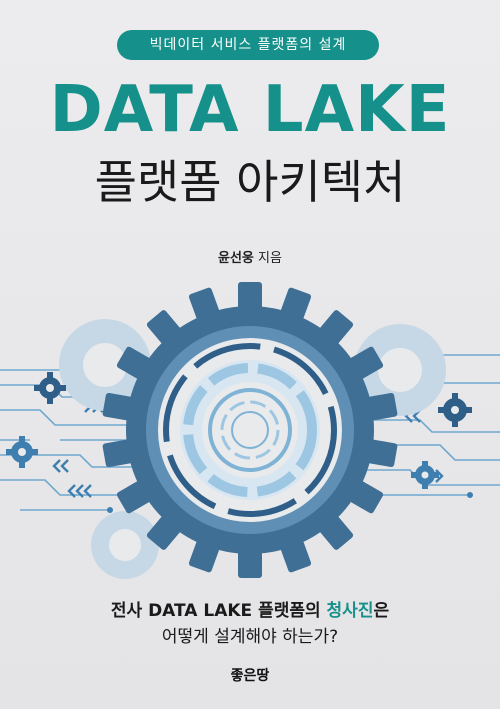 The width and height of the screenshot is (500, 709). I want to click on tagline-line-2: 어떻게 설계해야 하는가?, so click(250, 637).